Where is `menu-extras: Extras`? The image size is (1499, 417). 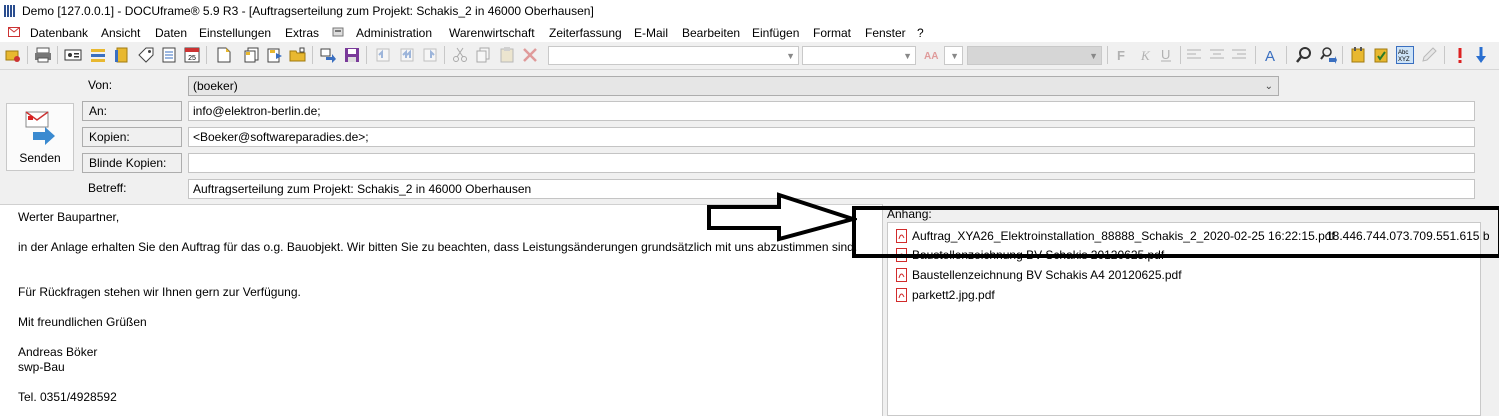
menu-extras: Extras is located at coordinates (302, 33).